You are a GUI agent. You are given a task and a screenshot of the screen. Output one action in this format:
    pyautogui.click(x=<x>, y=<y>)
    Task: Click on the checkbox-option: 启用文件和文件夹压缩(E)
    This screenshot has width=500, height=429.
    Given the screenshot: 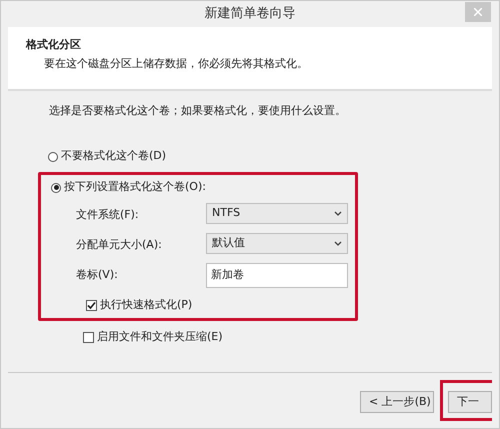 What is the action you would take?
    pyautogui.click(x=267, y=337)
    